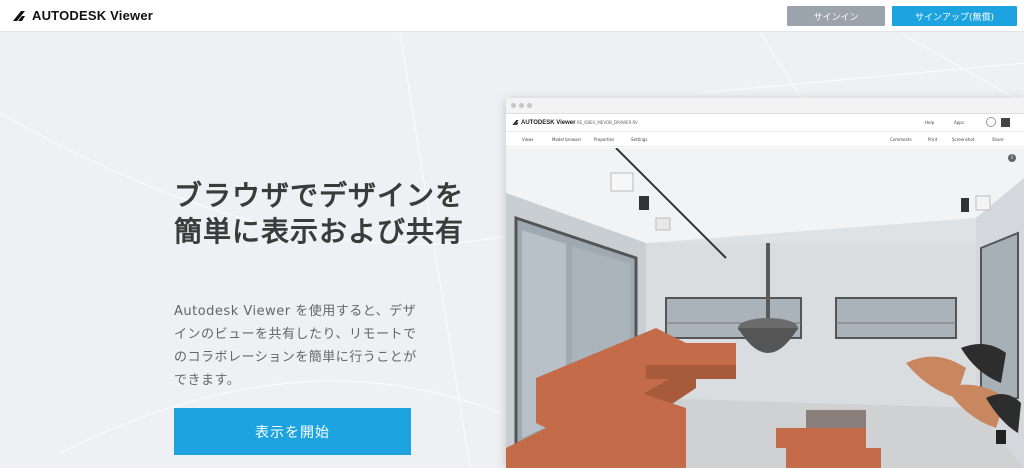  Describe the element at coordinates (836, 16) in the screenshot. I see `signin-button: サインイン` at that location.